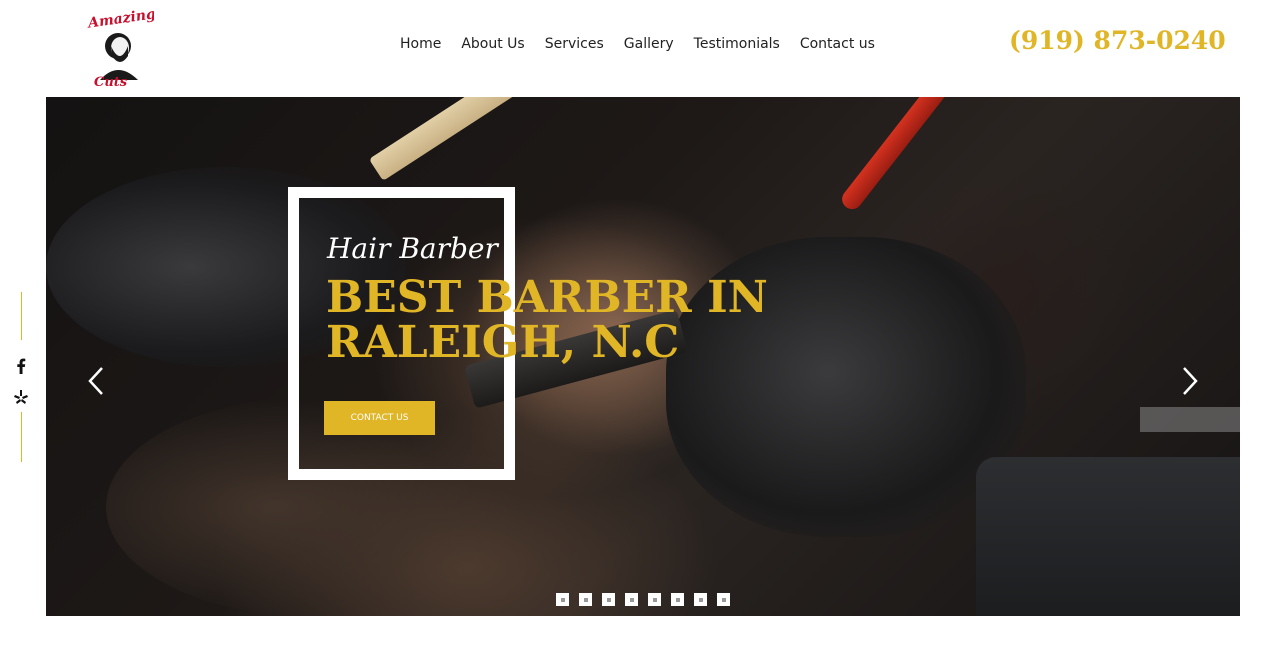 This screenshot has width=1287, height=654. I want to click on nav-testimonials: Testimonials, so click(737, 44).